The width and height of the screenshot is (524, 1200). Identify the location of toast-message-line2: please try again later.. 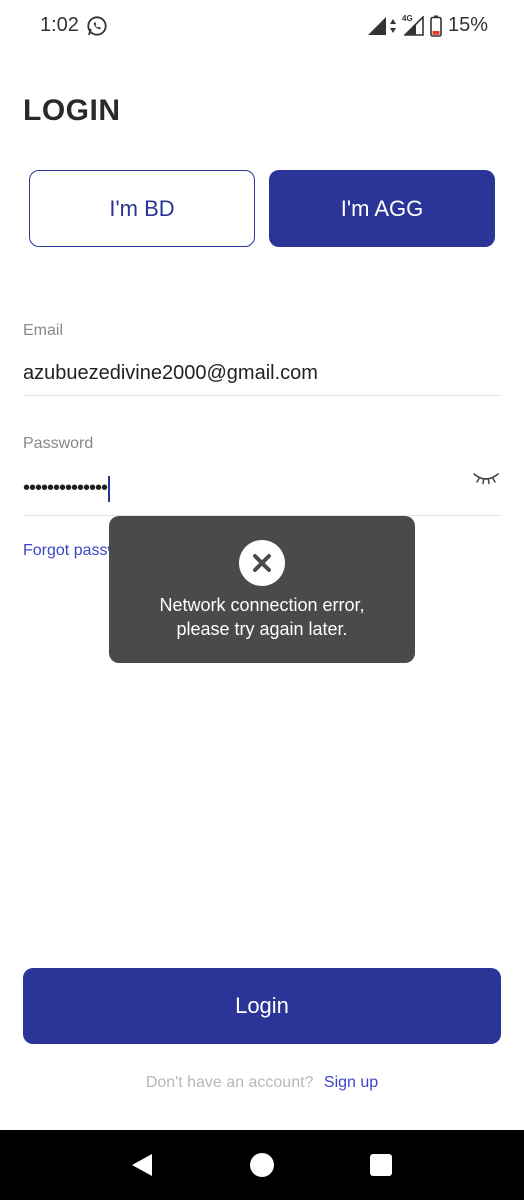
(262, 629).